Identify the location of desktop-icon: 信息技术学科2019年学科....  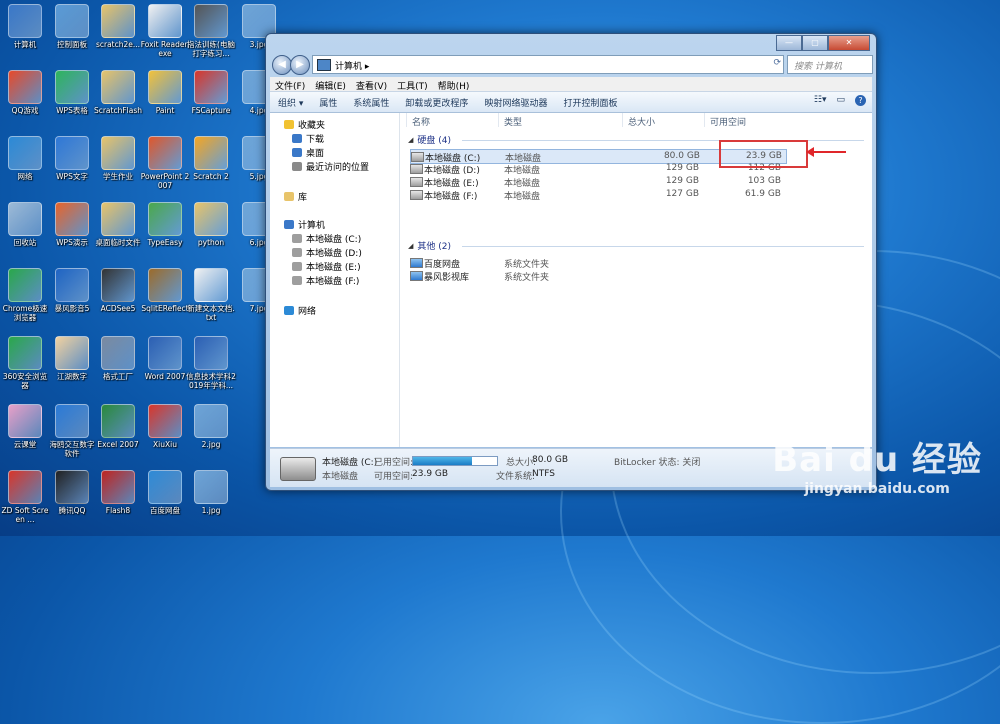
(211, 363).